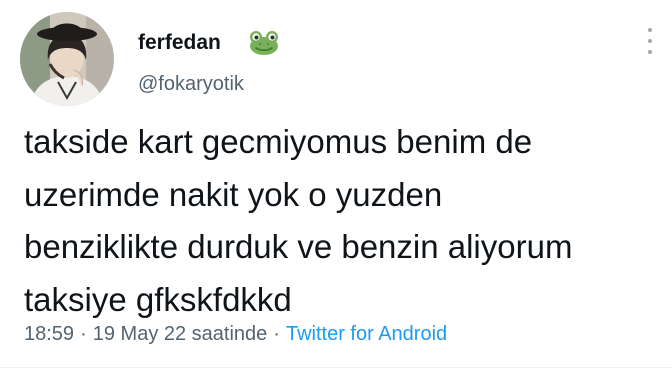  I want to click on author-display-name: ferfedan, so click(179, 43).